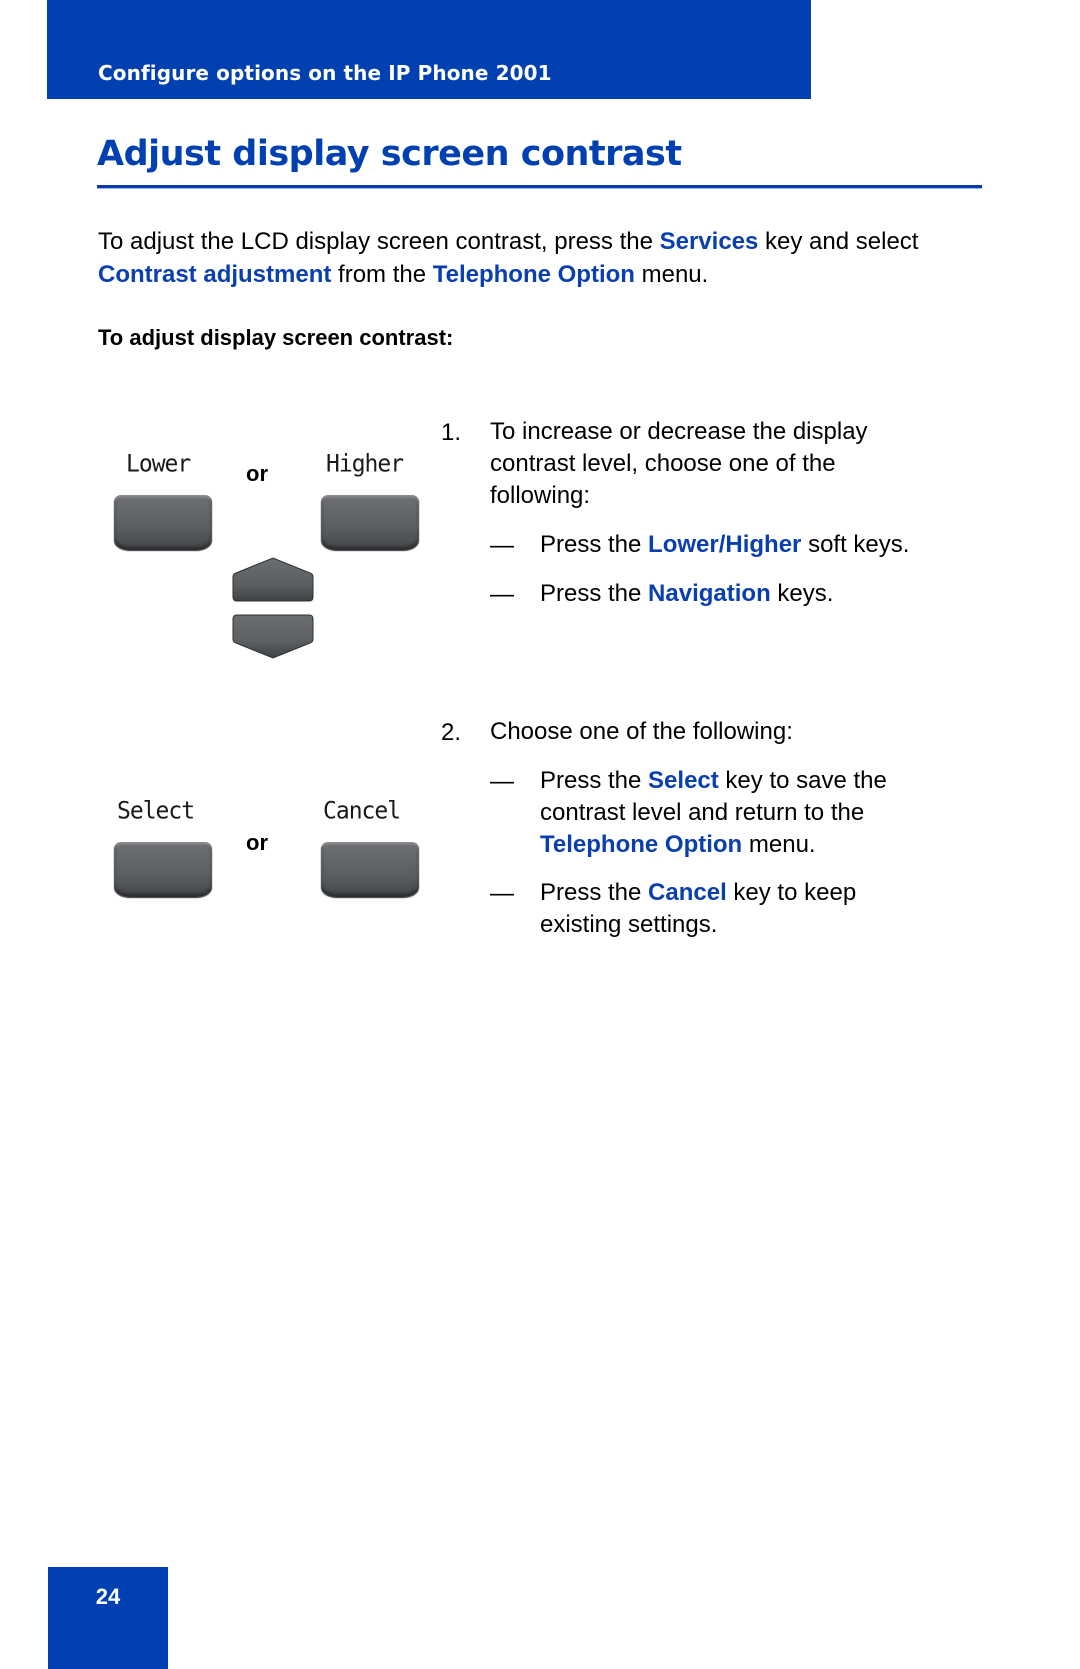 This screenshot has width=1080, height=1669. Describe the element at coordinates (365, 464) in the screenshot. I see `lcd-label-higher: Higher` at that location.